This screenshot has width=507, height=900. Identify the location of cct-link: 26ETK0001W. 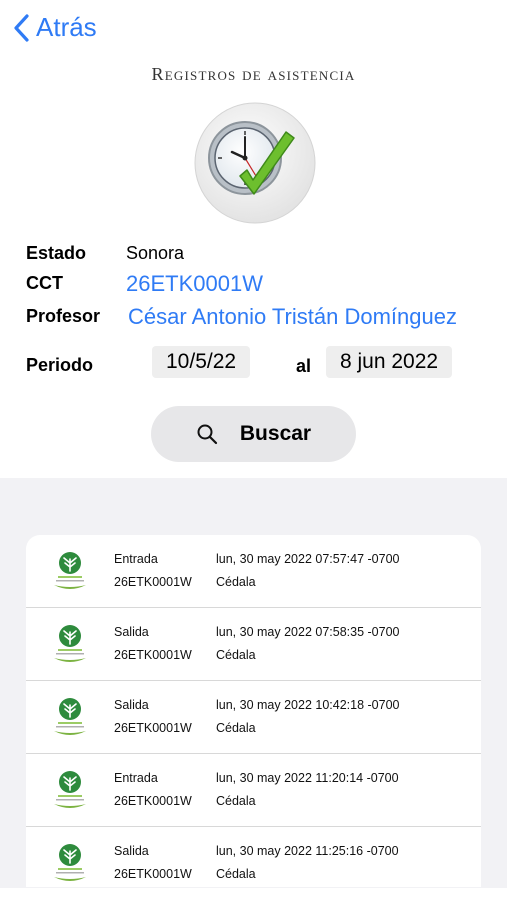
(194, 284).